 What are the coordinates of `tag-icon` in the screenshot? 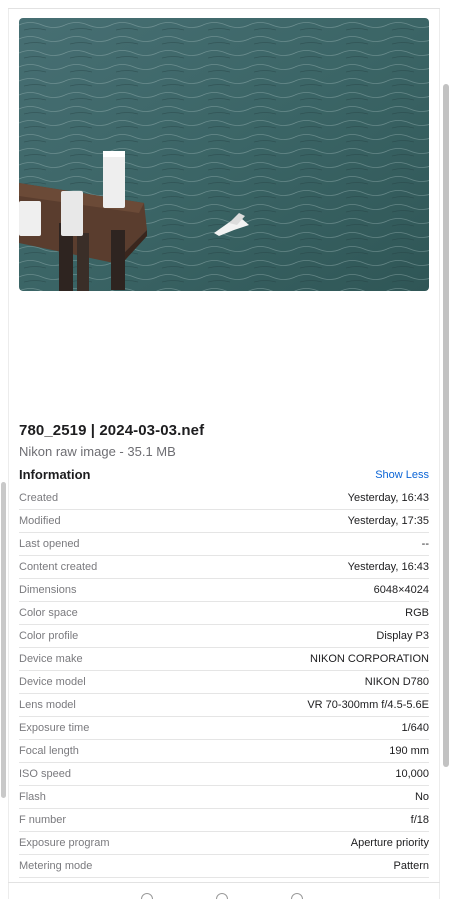 It's located at (222, 896).